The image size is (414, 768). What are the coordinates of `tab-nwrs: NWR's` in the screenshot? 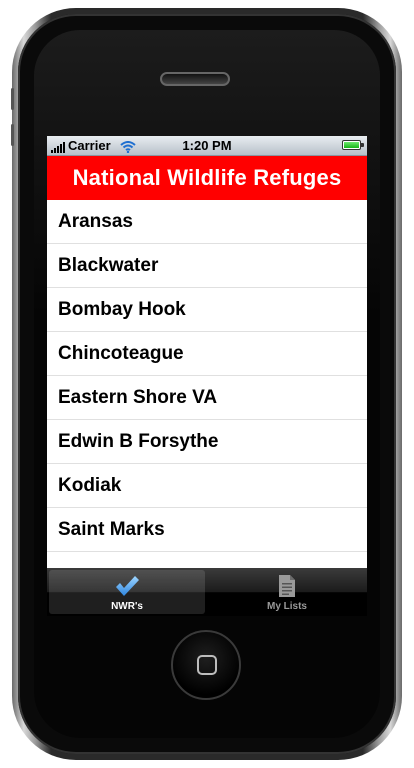 It's located at (127, 592).